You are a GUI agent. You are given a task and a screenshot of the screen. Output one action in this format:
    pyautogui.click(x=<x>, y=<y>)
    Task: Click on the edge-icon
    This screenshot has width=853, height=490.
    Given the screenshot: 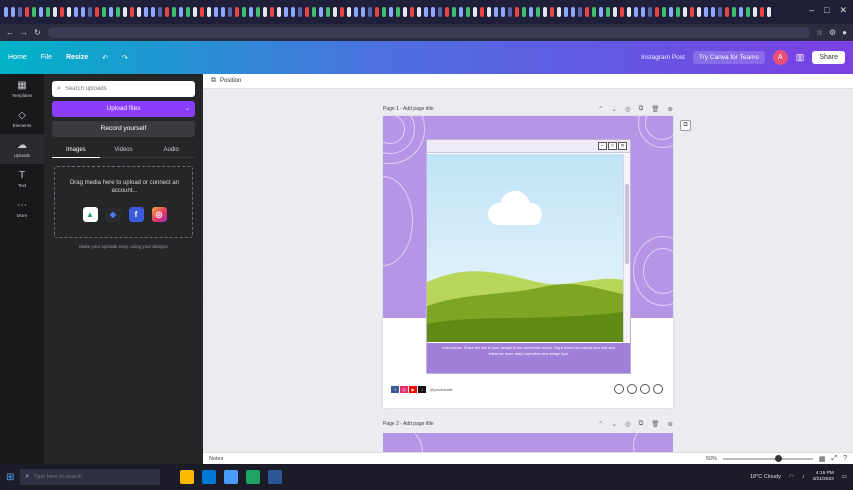 What is the action you would take?
    pyautogui.click(x=209, y=477)
    